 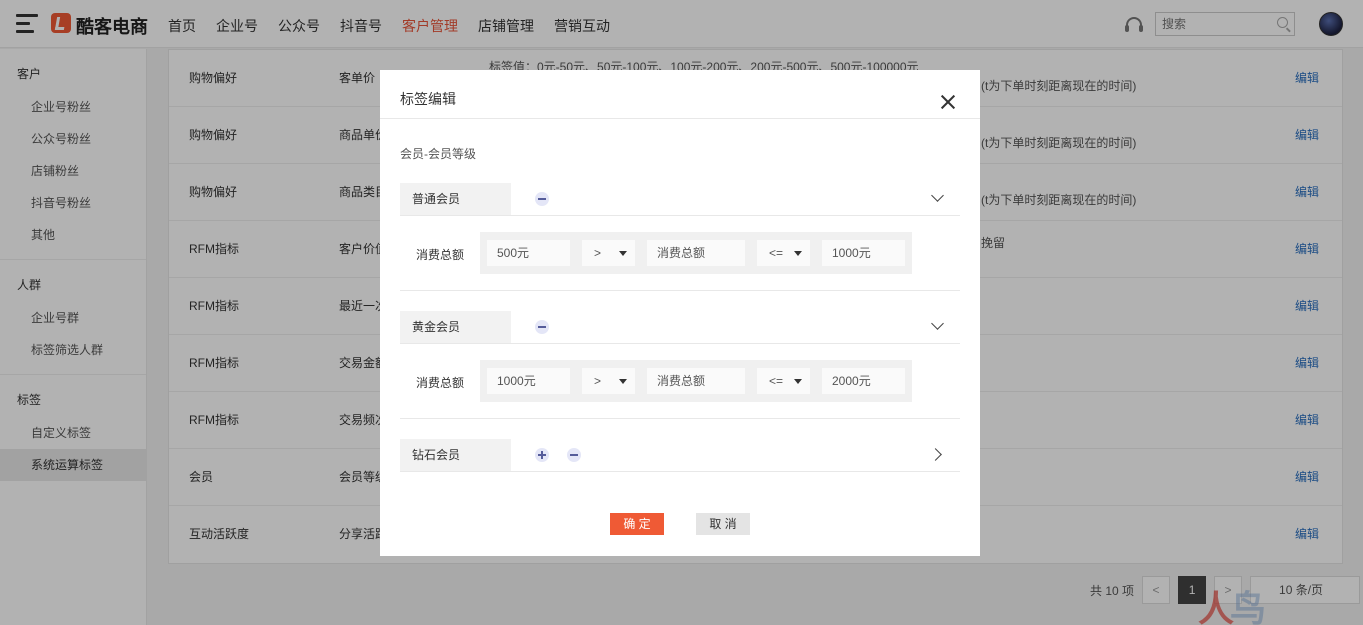 What do you see at coordinates (637, 524) in the screenshot?
I see `confirm-button: 确 定` at bounding box center [637, 524].